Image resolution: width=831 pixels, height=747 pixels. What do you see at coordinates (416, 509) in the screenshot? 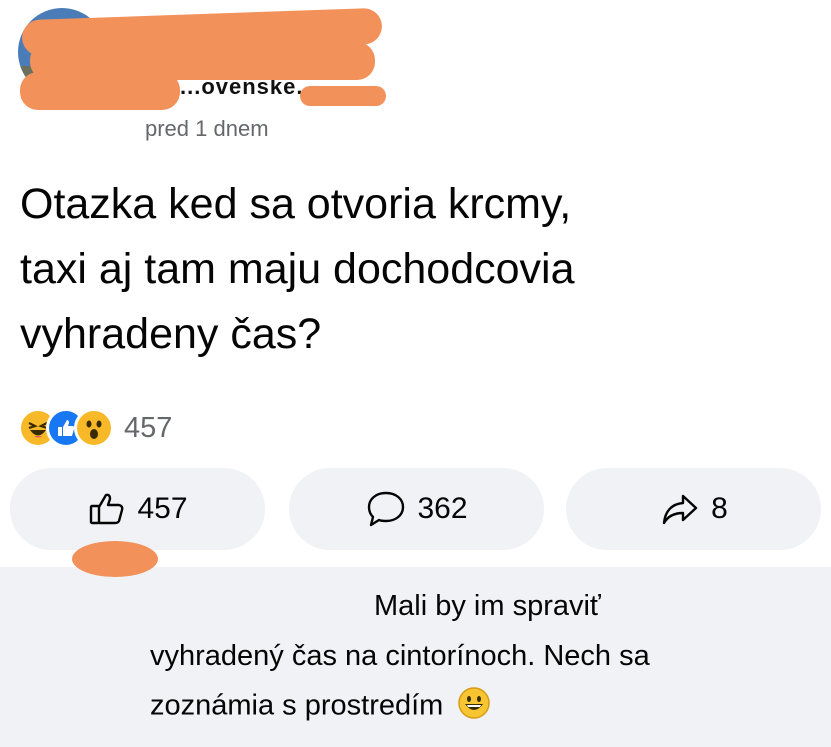
I see `comment-button: 362` at bounding box center [416, 509].